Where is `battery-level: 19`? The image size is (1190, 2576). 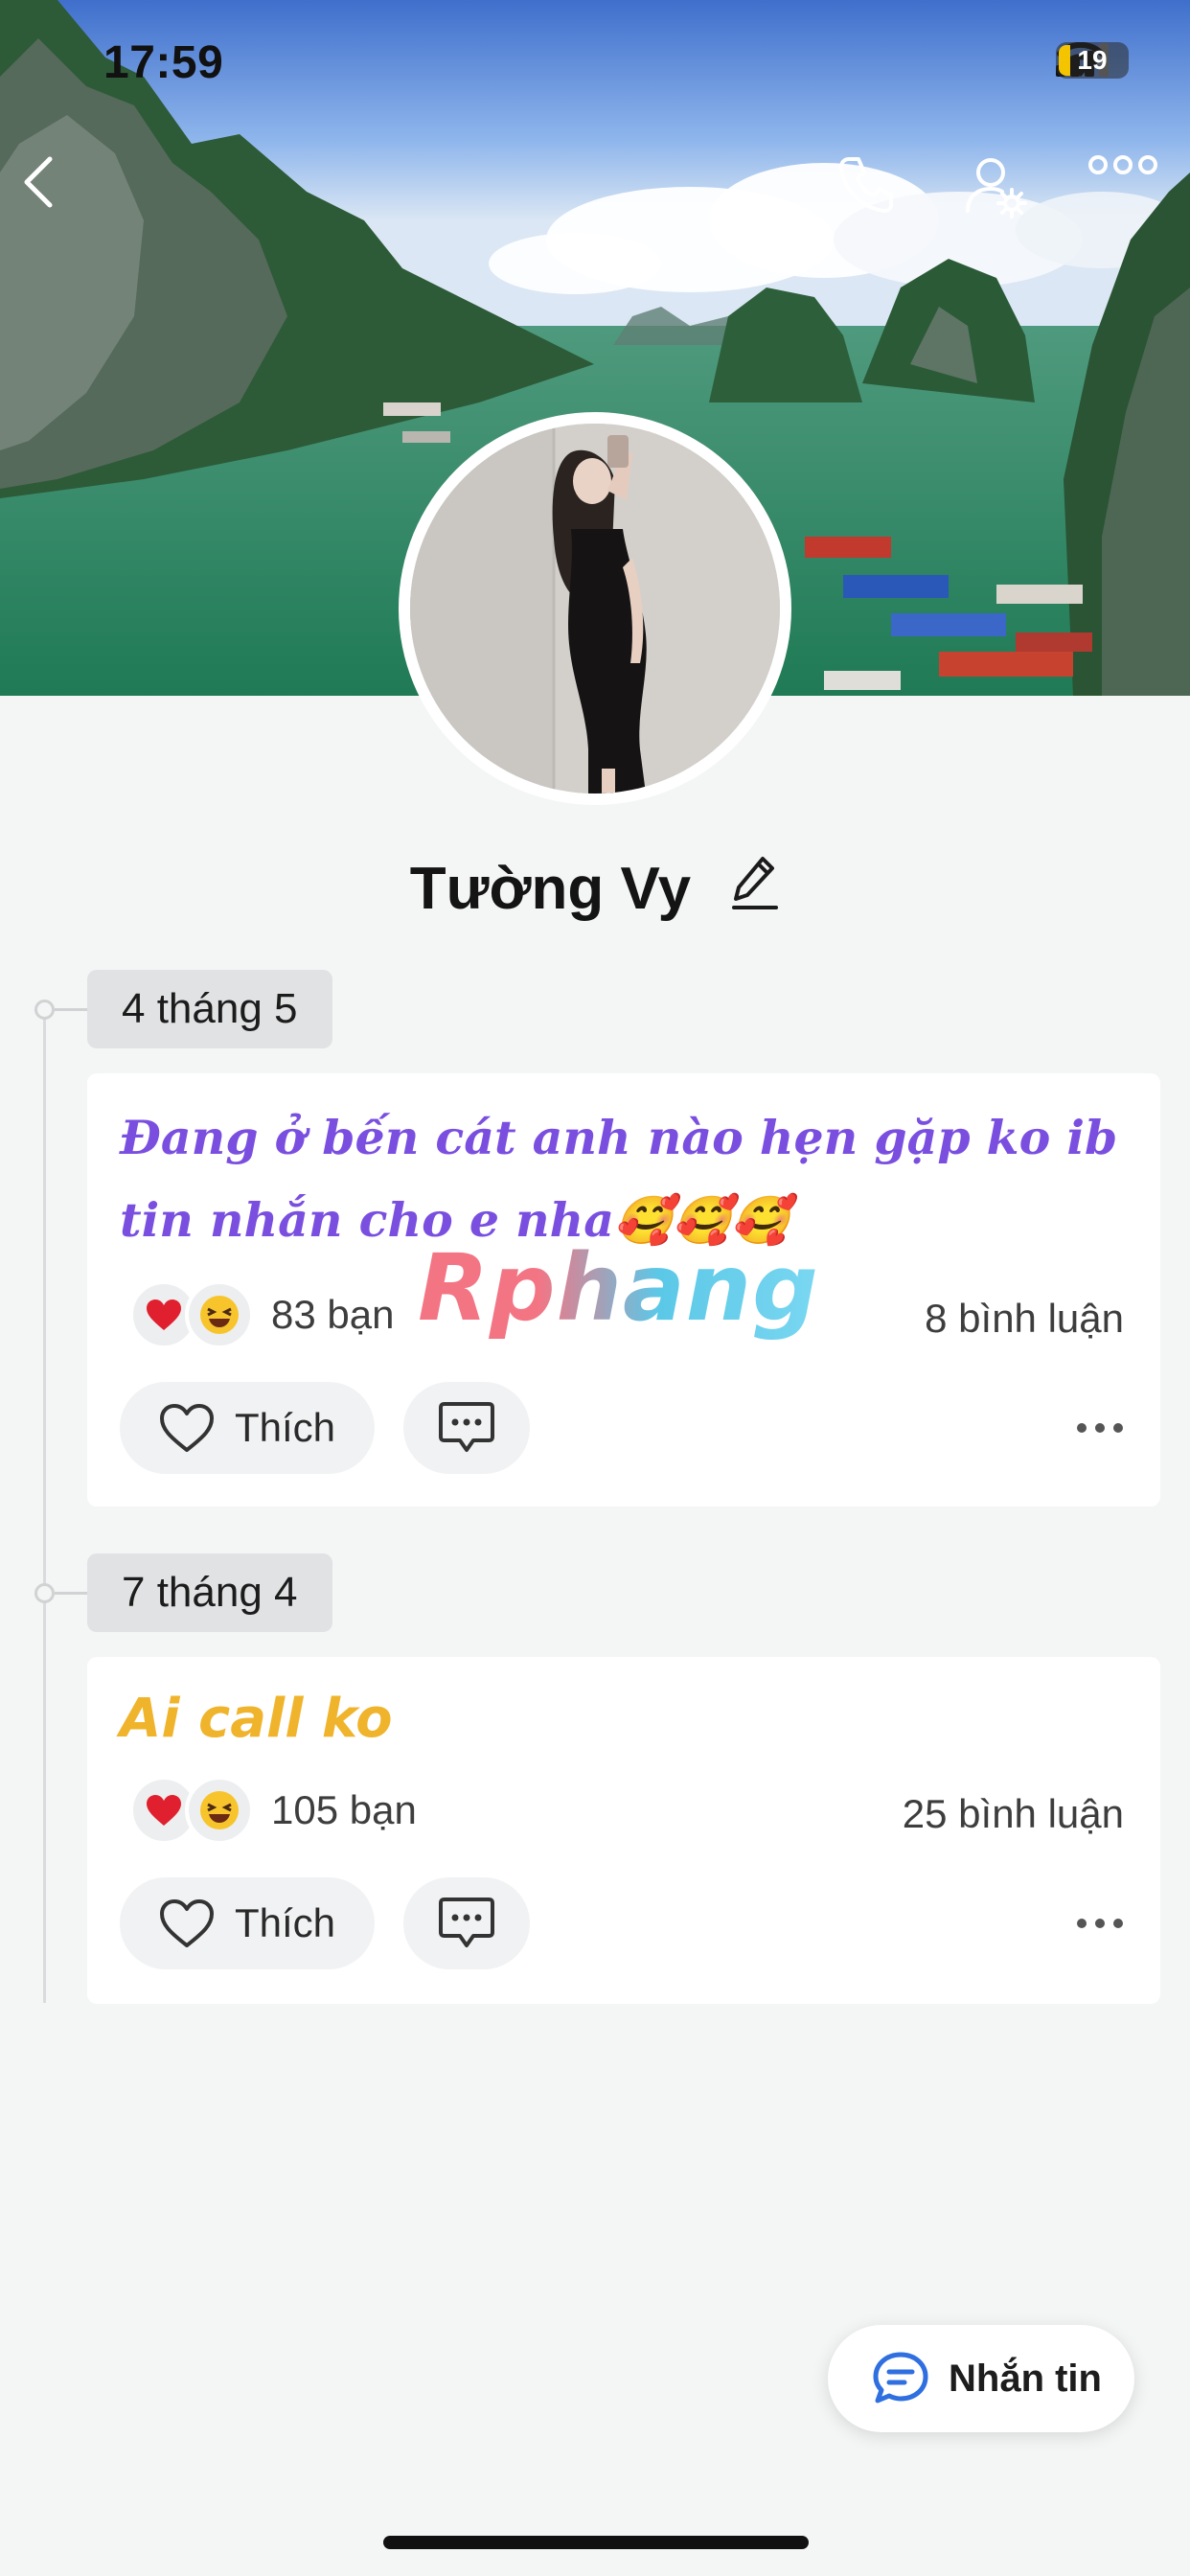 battery-level: 19 is located at coordinates (1093, 60).